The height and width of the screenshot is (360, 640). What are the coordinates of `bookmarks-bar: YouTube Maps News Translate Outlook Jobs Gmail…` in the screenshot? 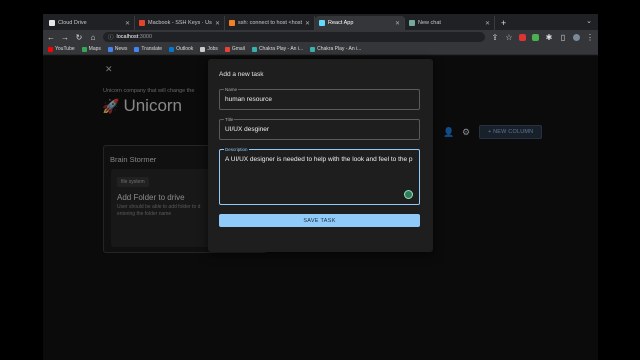 It's located at (320, 49).